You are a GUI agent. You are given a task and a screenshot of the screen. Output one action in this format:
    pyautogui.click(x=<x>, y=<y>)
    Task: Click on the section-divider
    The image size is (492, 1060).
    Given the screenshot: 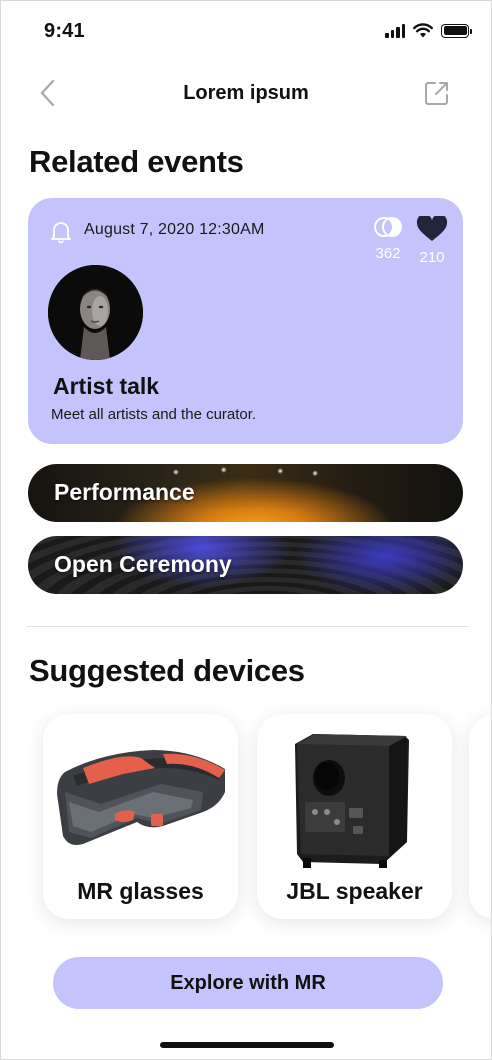 What is the action you would take?
    pyautogui.click(x=247, y=626)
    